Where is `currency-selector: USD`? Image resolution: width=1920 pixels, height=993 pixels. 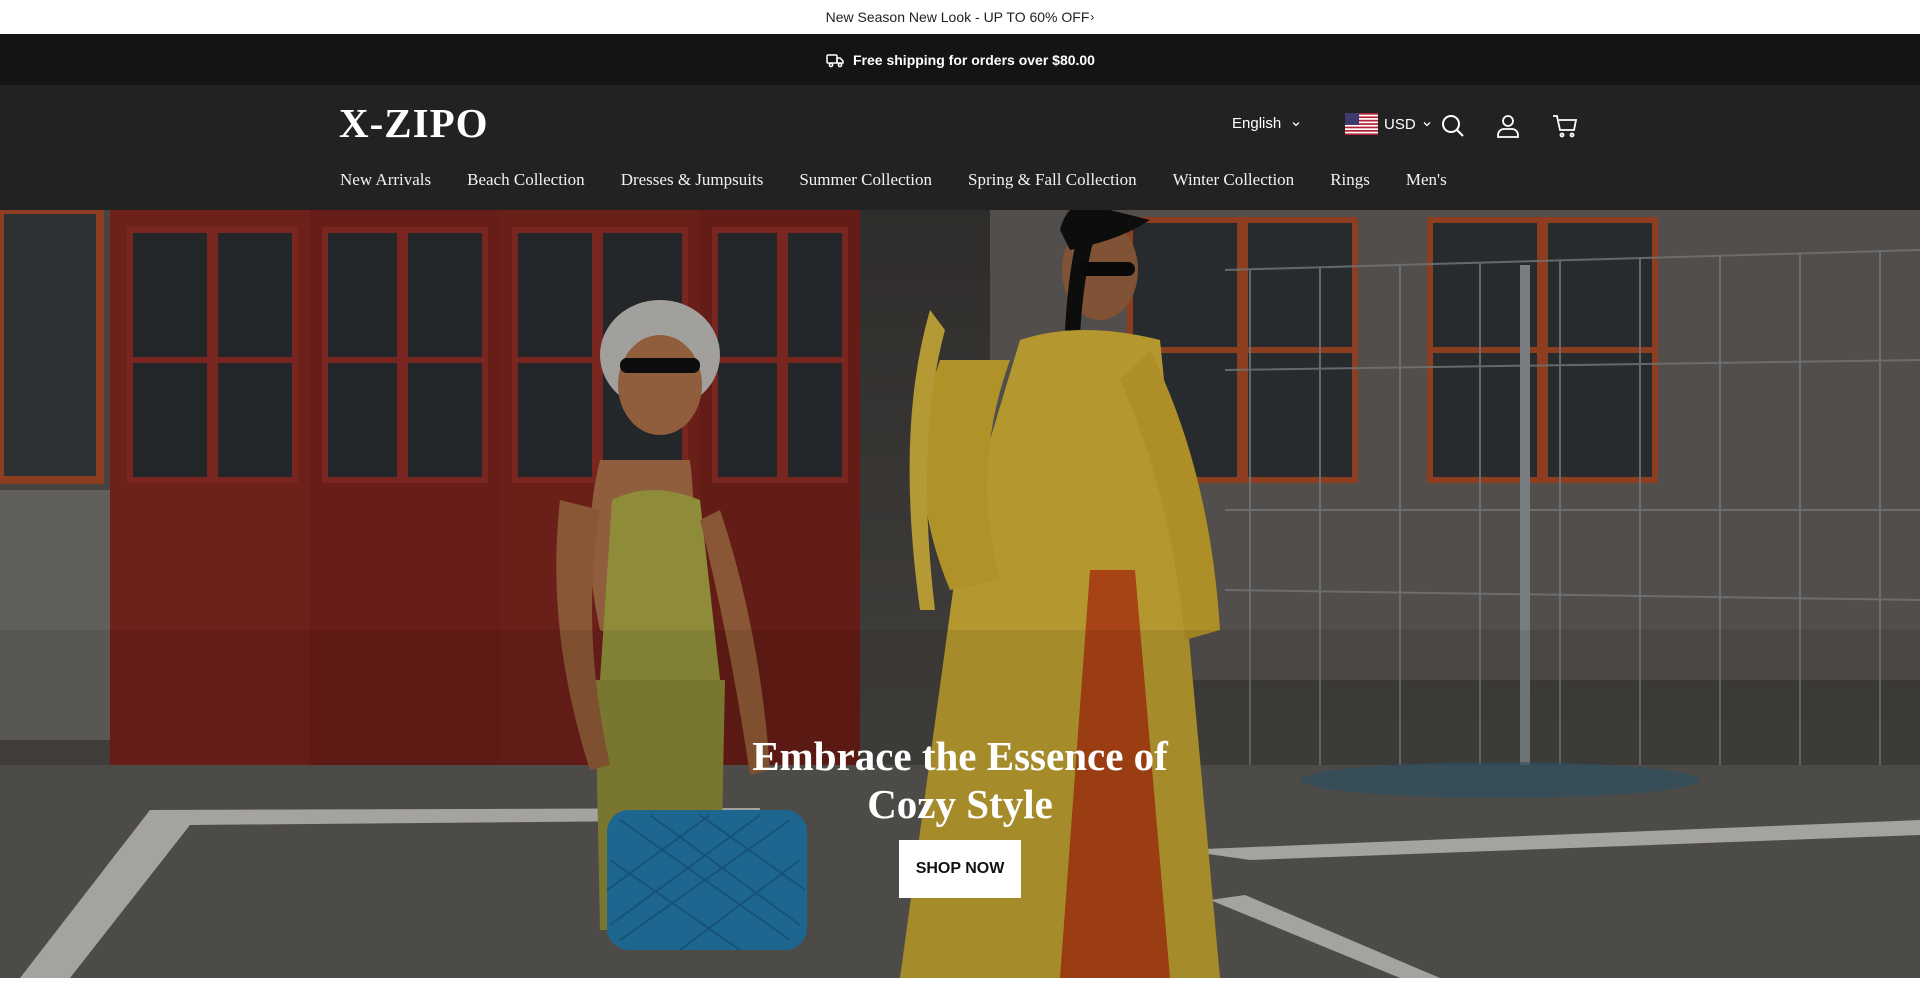 currency-selector: USD is located at coordinates (1388, 124).